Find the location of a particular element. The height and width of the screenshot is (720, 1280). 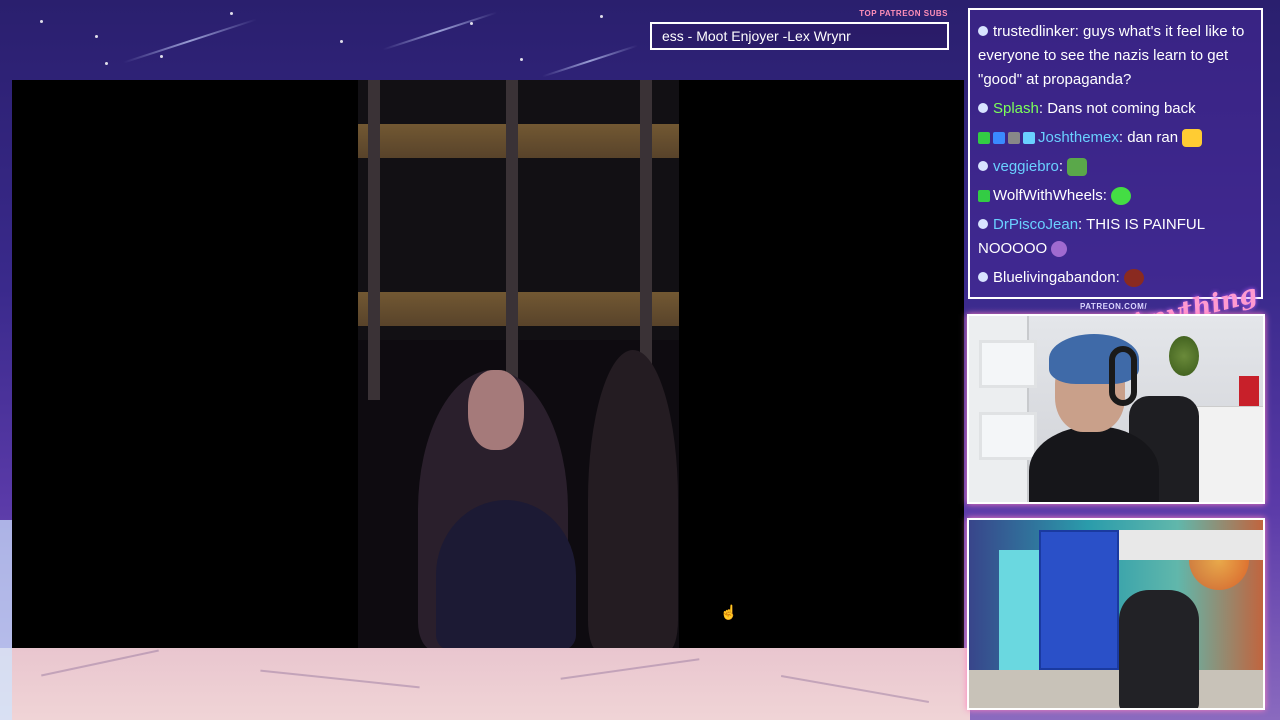

cam-cabinet is located at coordinates (1226, 454).